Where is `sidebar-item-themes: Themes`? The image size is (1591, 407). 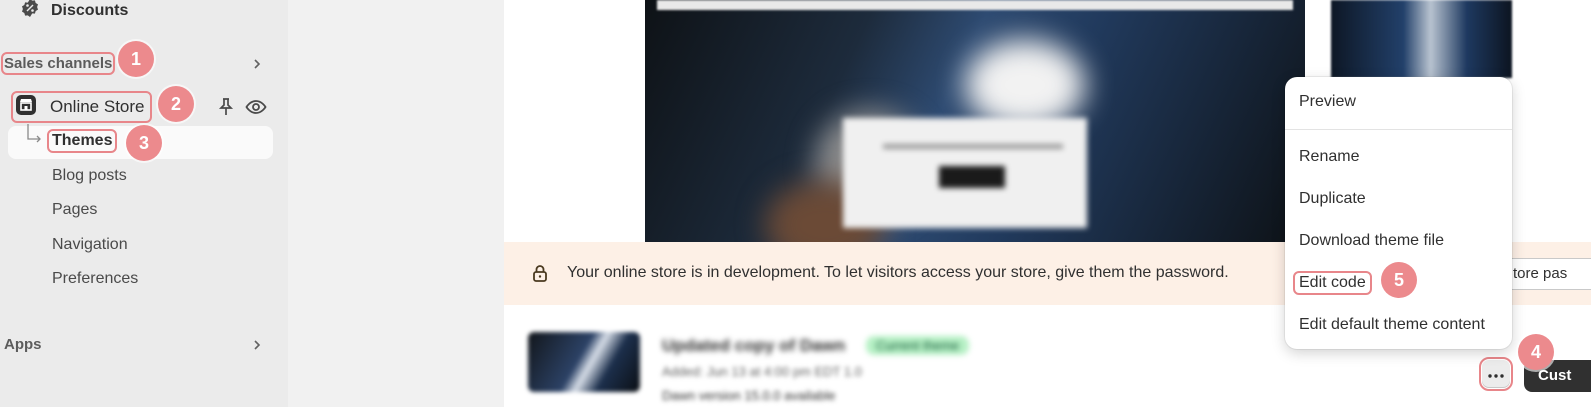 sidebar-item-themes: Themes is located at coordinates (82, 141).